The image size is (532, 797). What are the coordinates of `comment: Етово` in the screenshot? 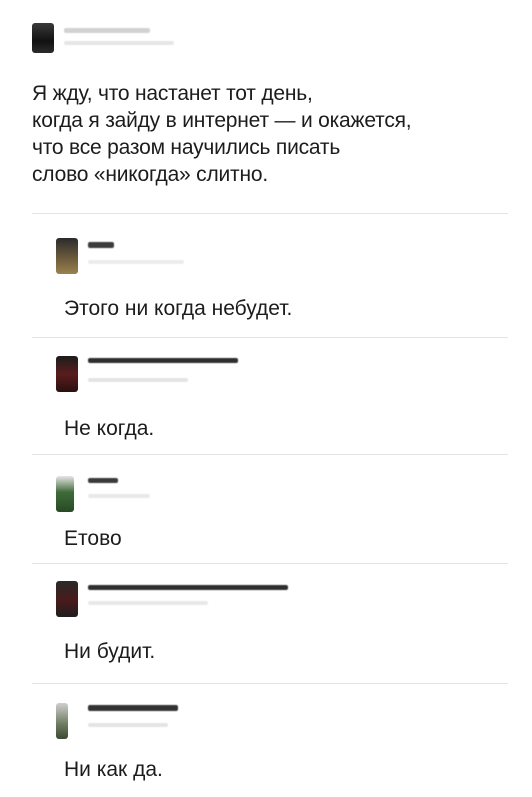 It's located at (272, 511).